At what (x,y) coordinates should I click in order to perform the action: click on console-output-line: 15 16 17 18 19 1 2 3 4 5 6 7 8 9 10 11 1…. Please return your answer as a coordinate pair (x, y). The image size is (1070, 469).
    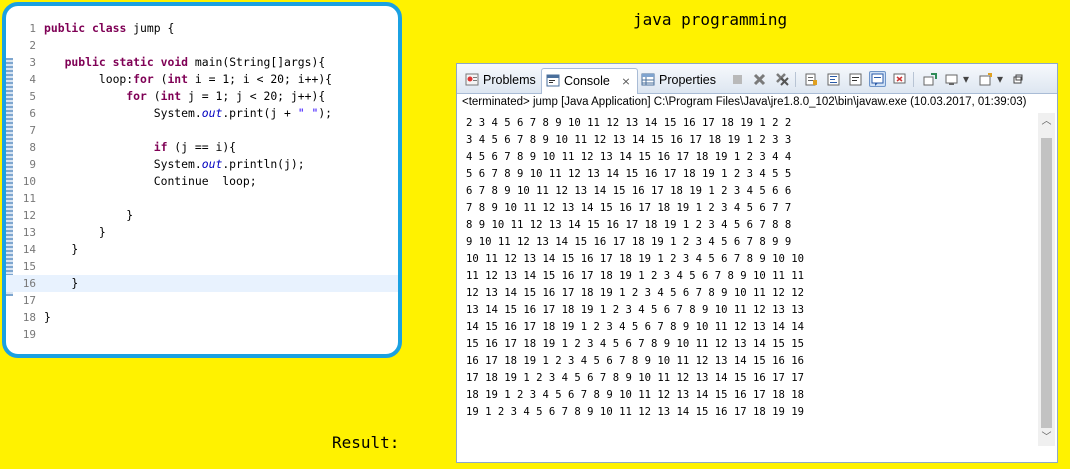
    Looking at the image, I should click on (635, 344).